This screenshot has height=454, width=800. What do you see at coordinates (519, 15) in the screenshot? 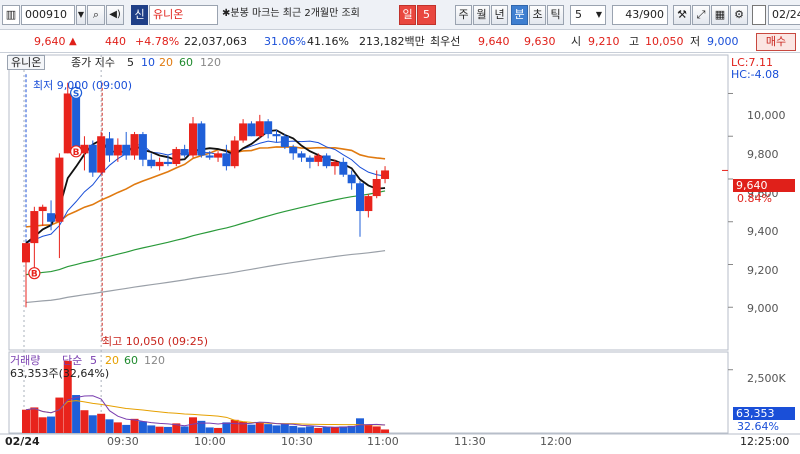
I see `period-minute: 분` at bounding box center [519, 15].